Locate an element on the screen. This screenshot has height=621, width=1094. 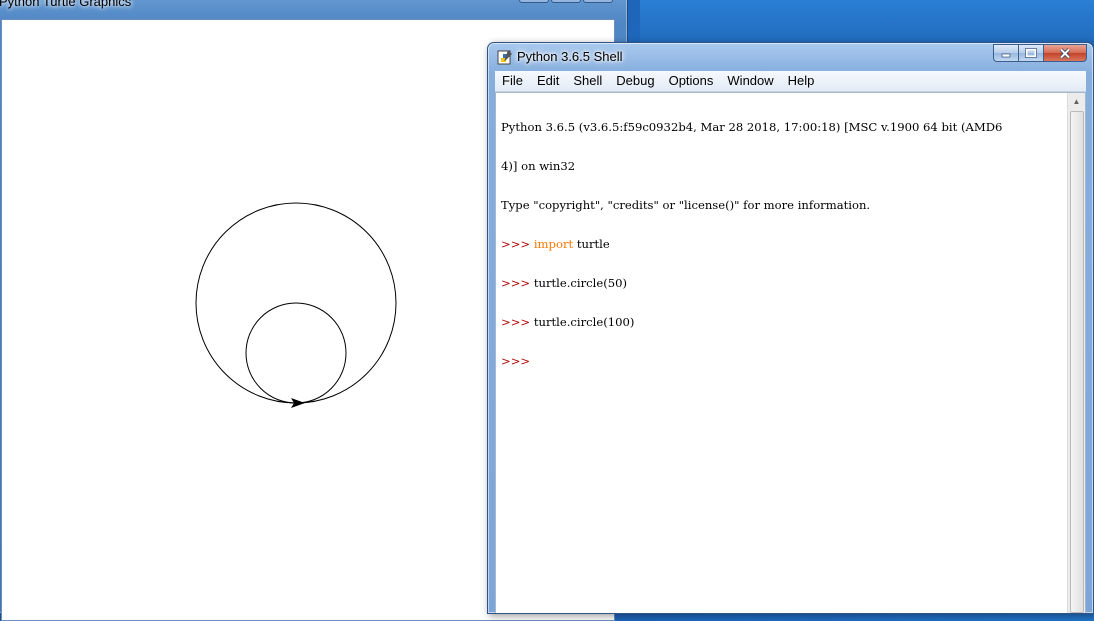
menu-shell: Shell is located at coordinates (587, 81).